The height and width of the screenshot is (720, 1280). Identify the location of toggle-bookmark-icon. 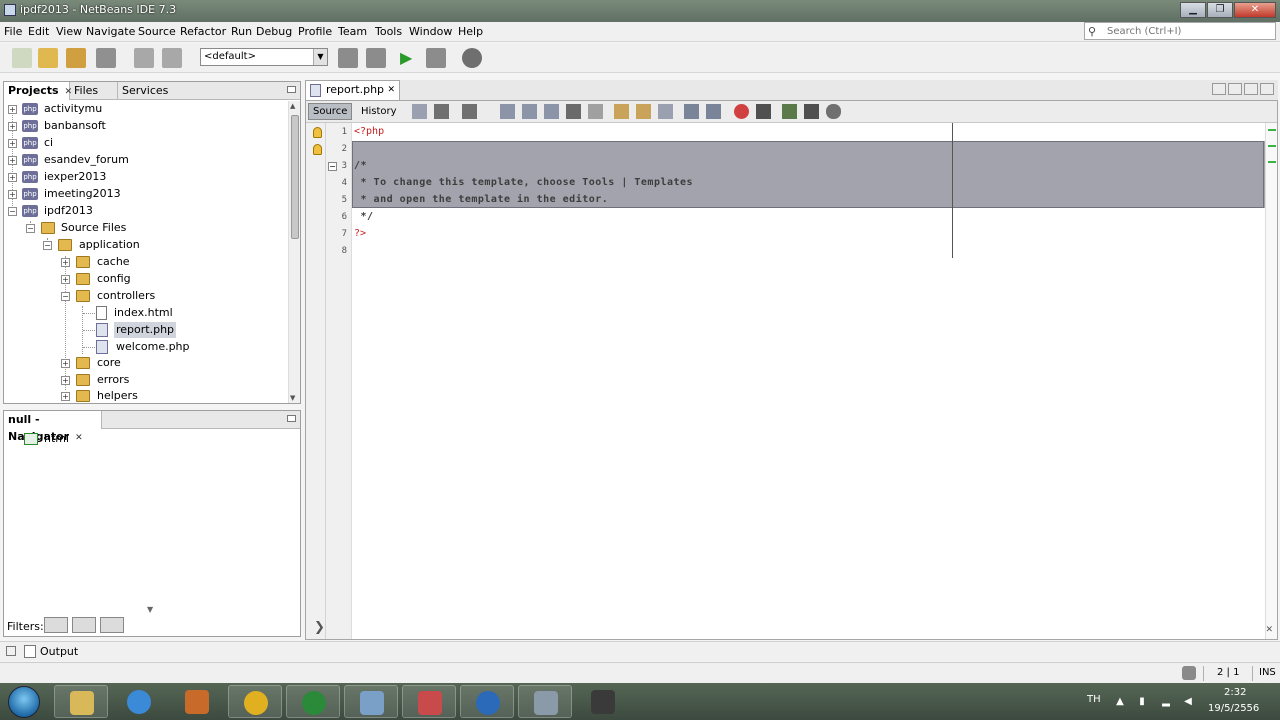
(665, 111).